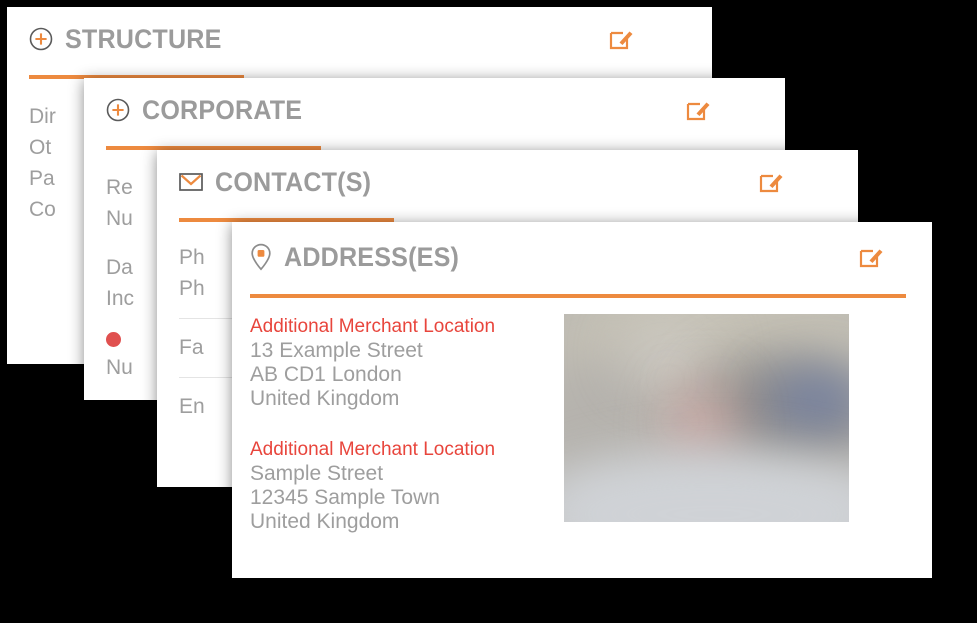 Image resolution: width=977 pixels, height=623 pixels. I want to click on card-corporate-header: CORPORATE, so click(434, 114).